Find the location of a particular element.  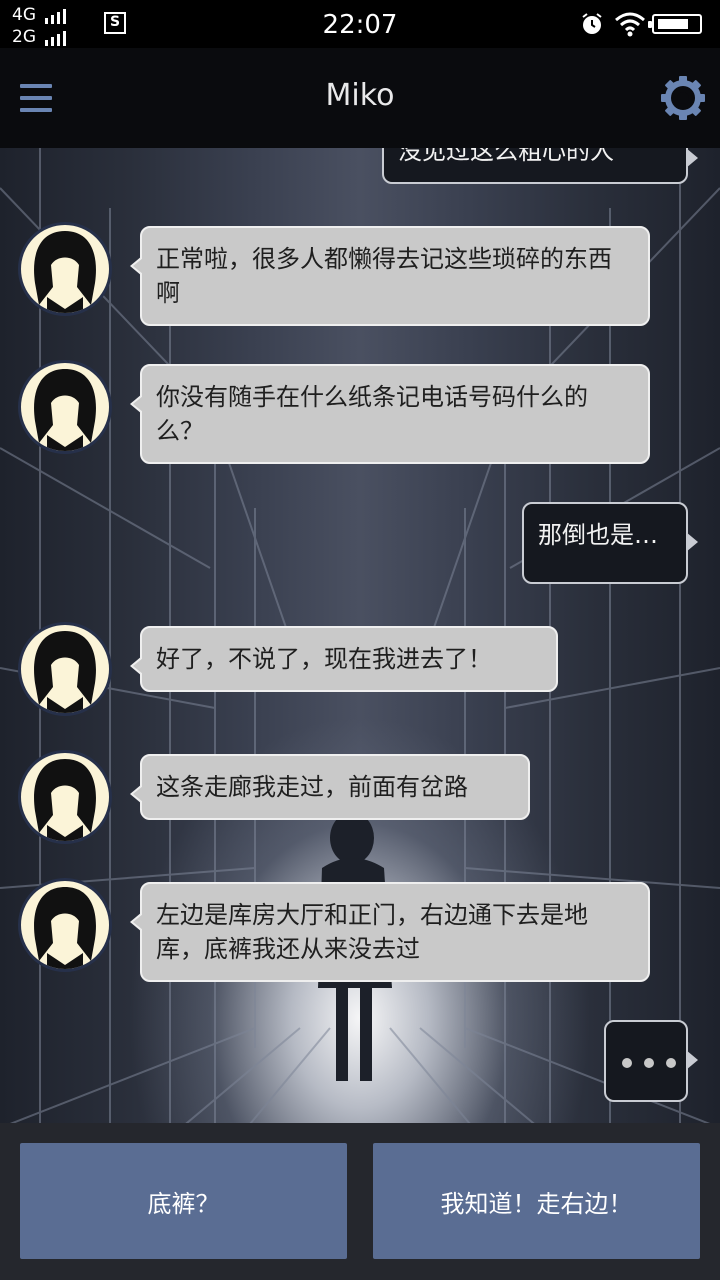

message-bubble-incoming: 正常啦，很多人都懒得去记这些琐碎的东西啊 is located at coordinates (390, 276).